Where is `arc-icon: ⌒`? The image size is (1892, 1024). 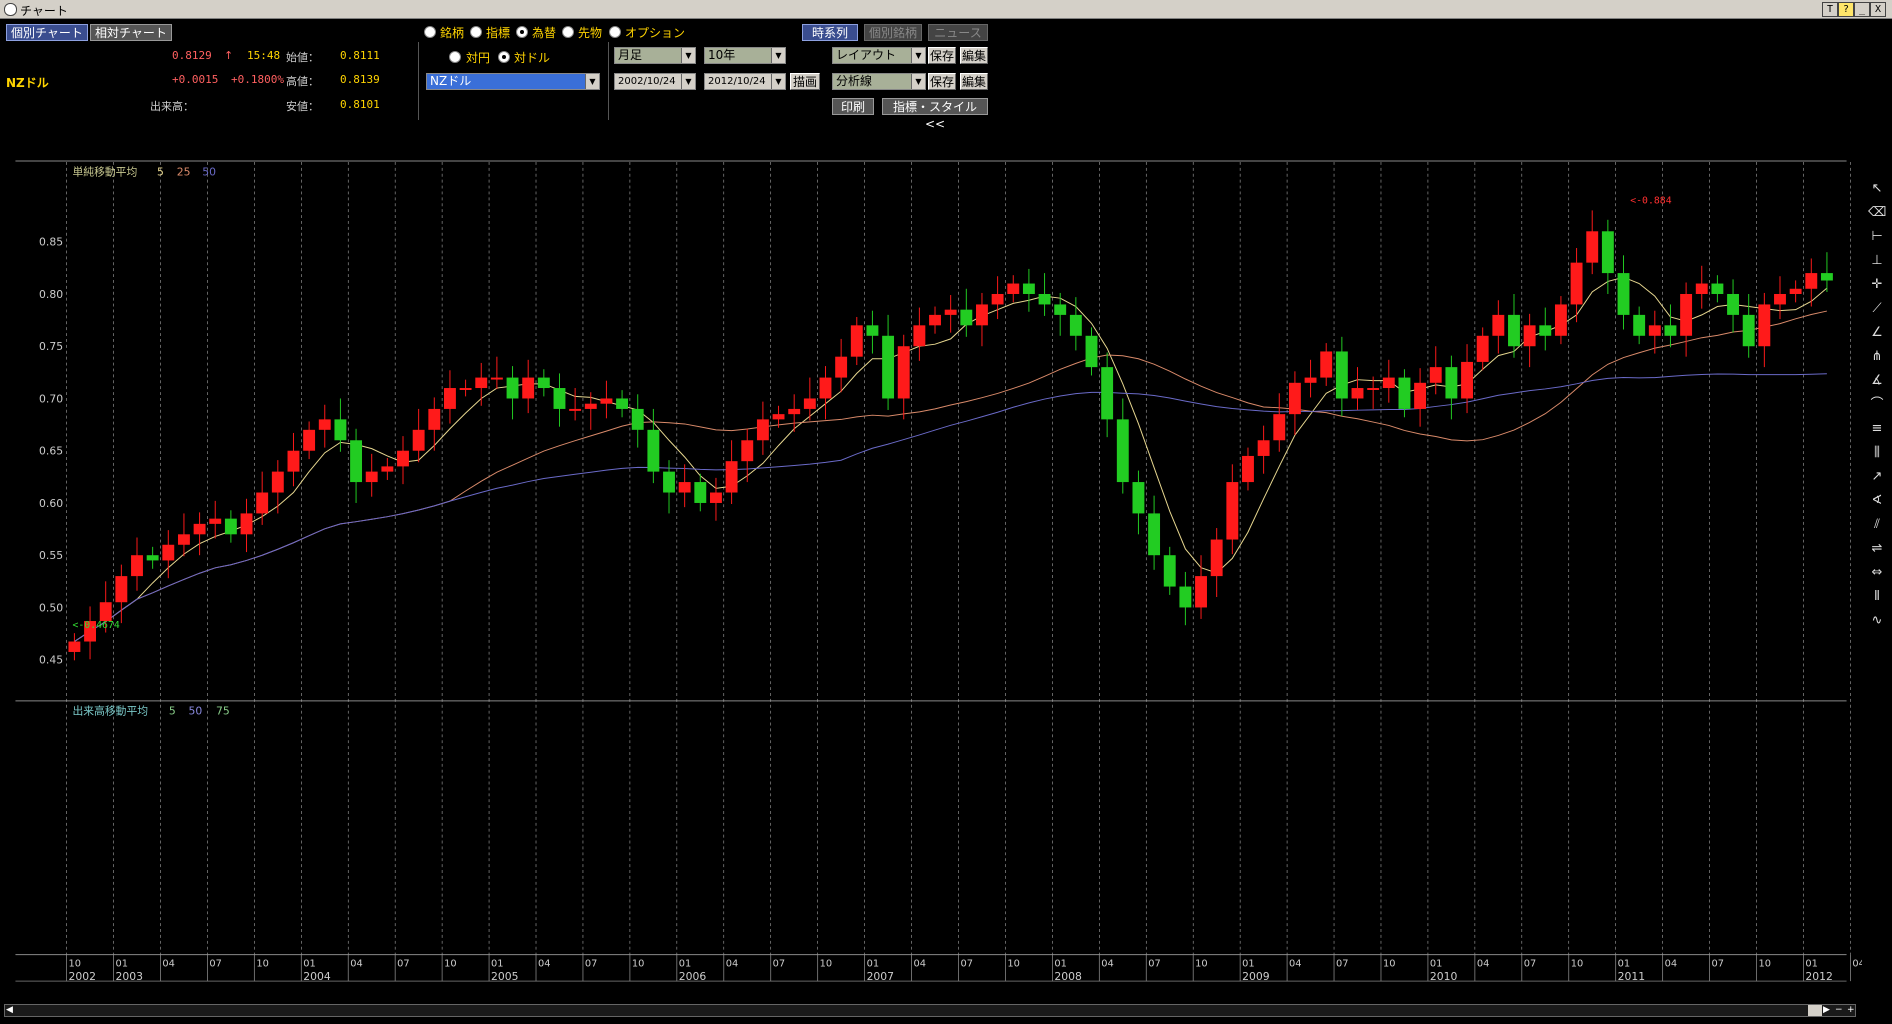
arc-icon: ⌒ is located at coordinates (1877, 405).